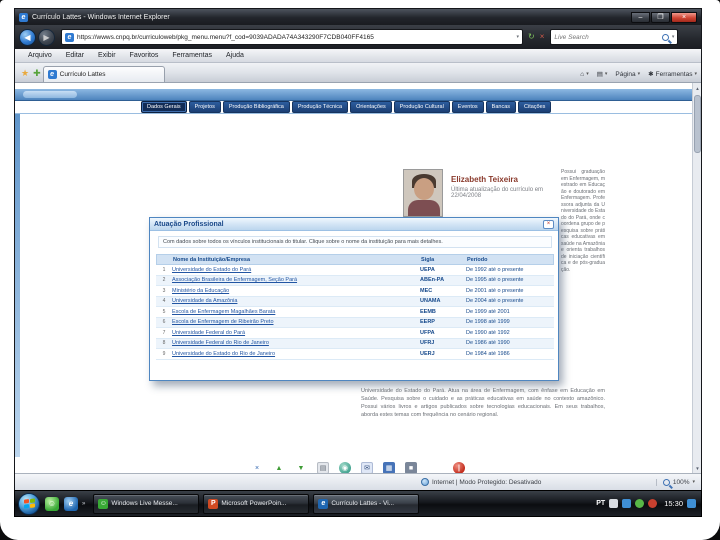 Image resolution: width=720 pixels, height=540 pixels. I want to click on menu-ferramentas: Ferramentas, so click(192, 55).